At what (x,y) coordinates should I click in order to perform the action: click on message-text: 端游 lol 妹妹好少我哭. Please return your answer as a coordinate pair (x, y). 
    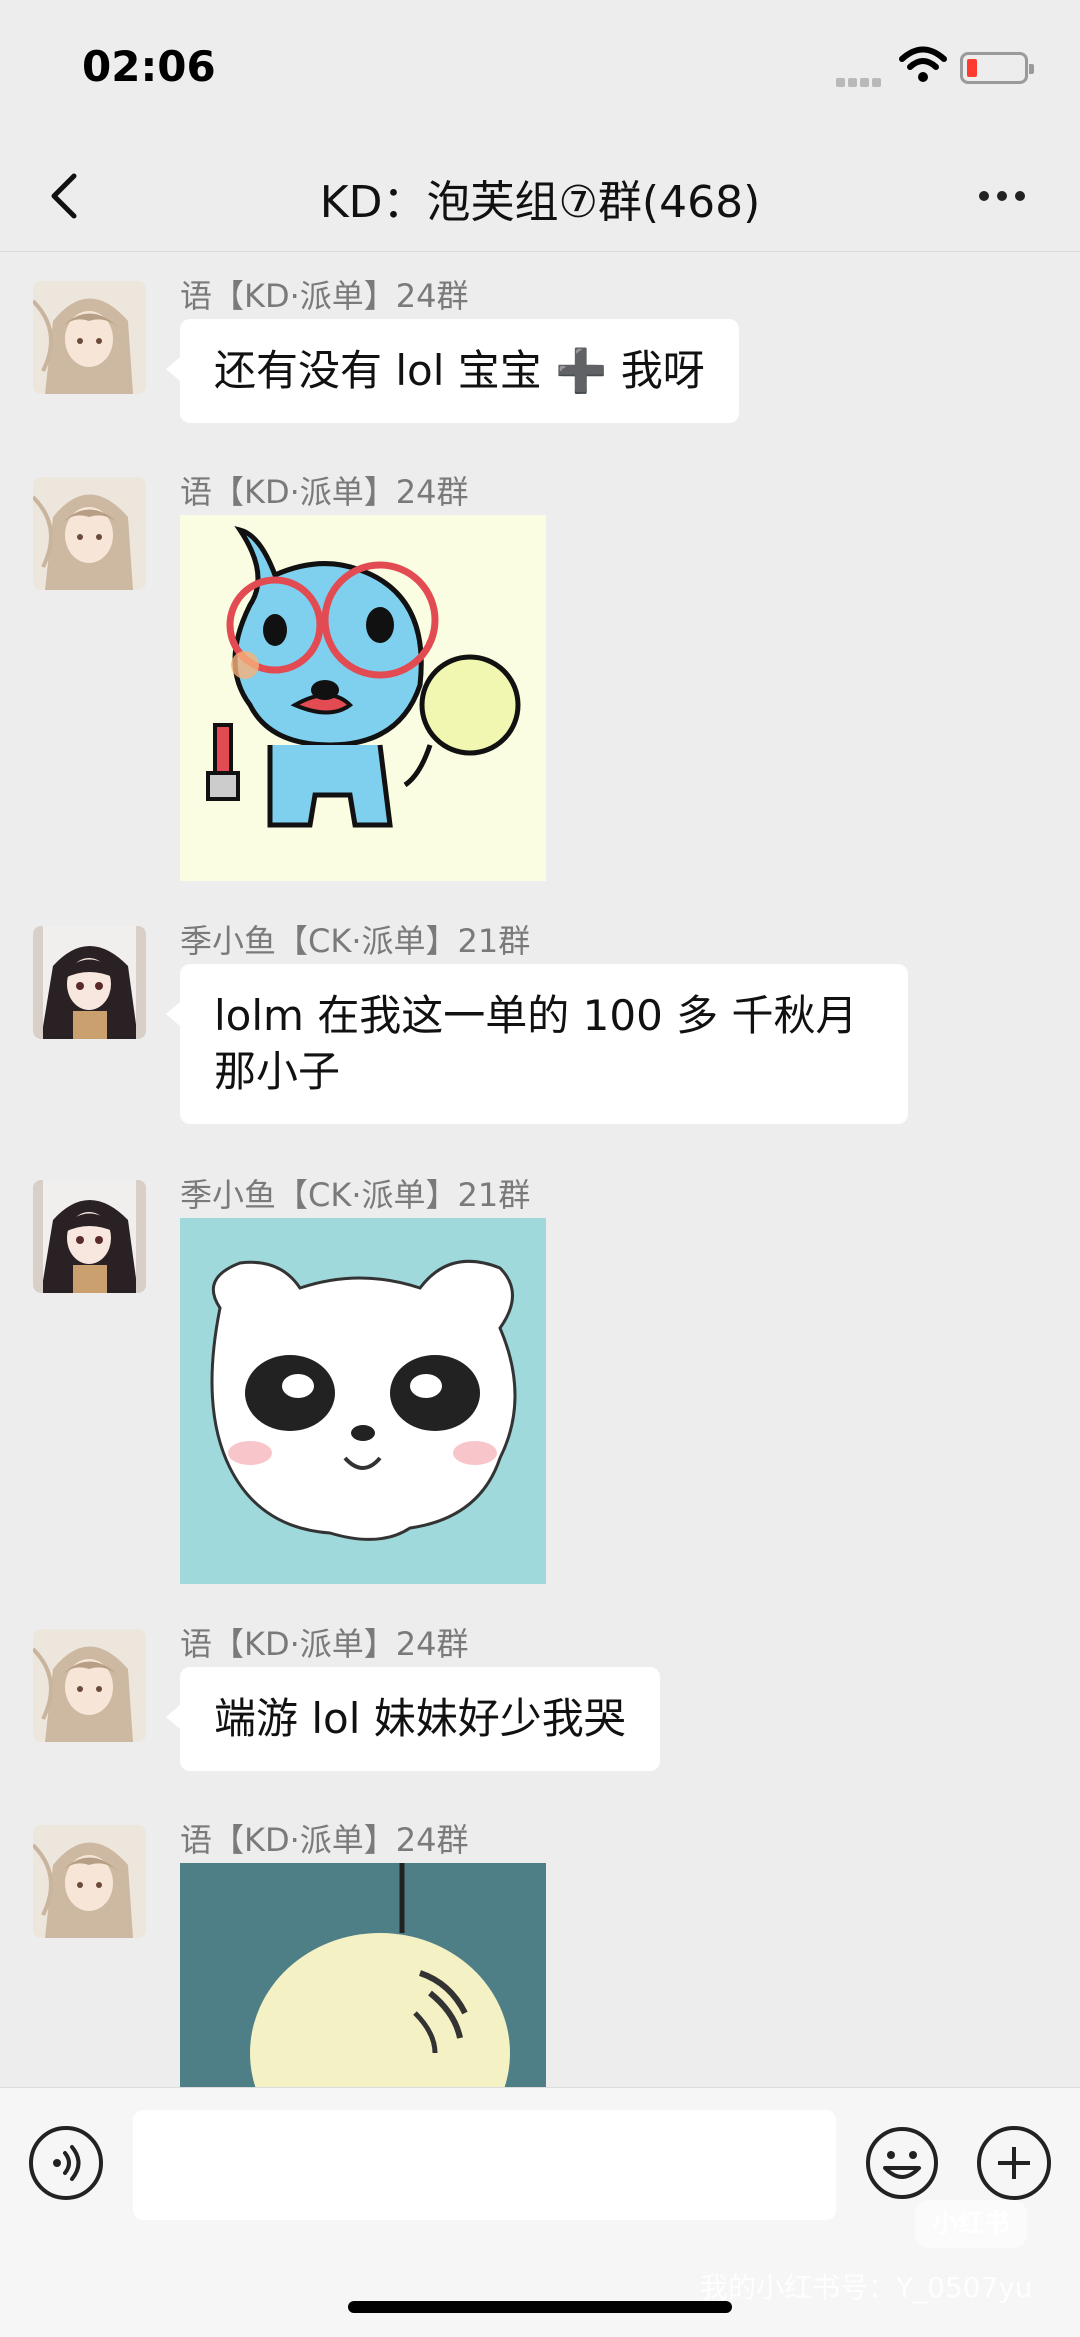
    Looking at the image, I should click on (420, 1718).